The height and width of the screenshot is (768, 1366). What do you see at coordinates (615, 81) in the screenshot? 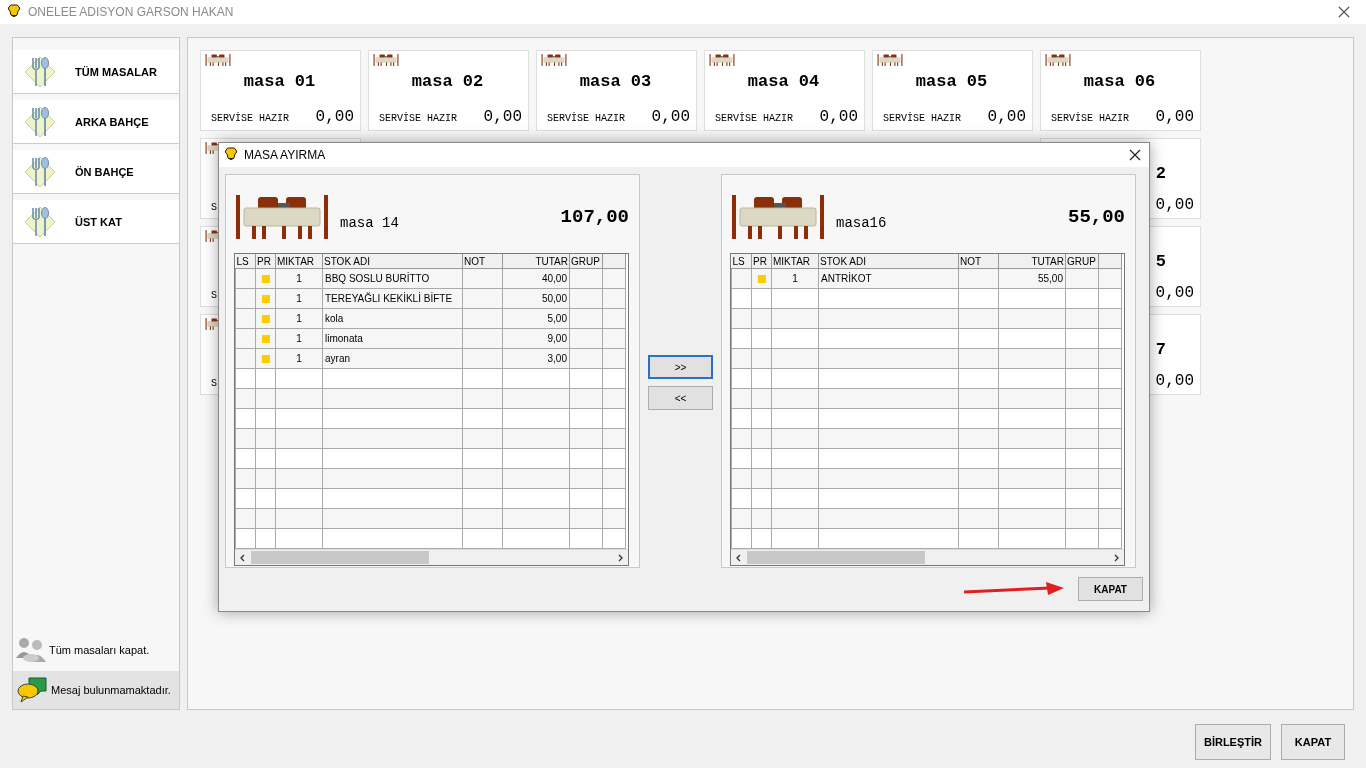
I see `table-name: masa 03` at bounding box center [615, 81].